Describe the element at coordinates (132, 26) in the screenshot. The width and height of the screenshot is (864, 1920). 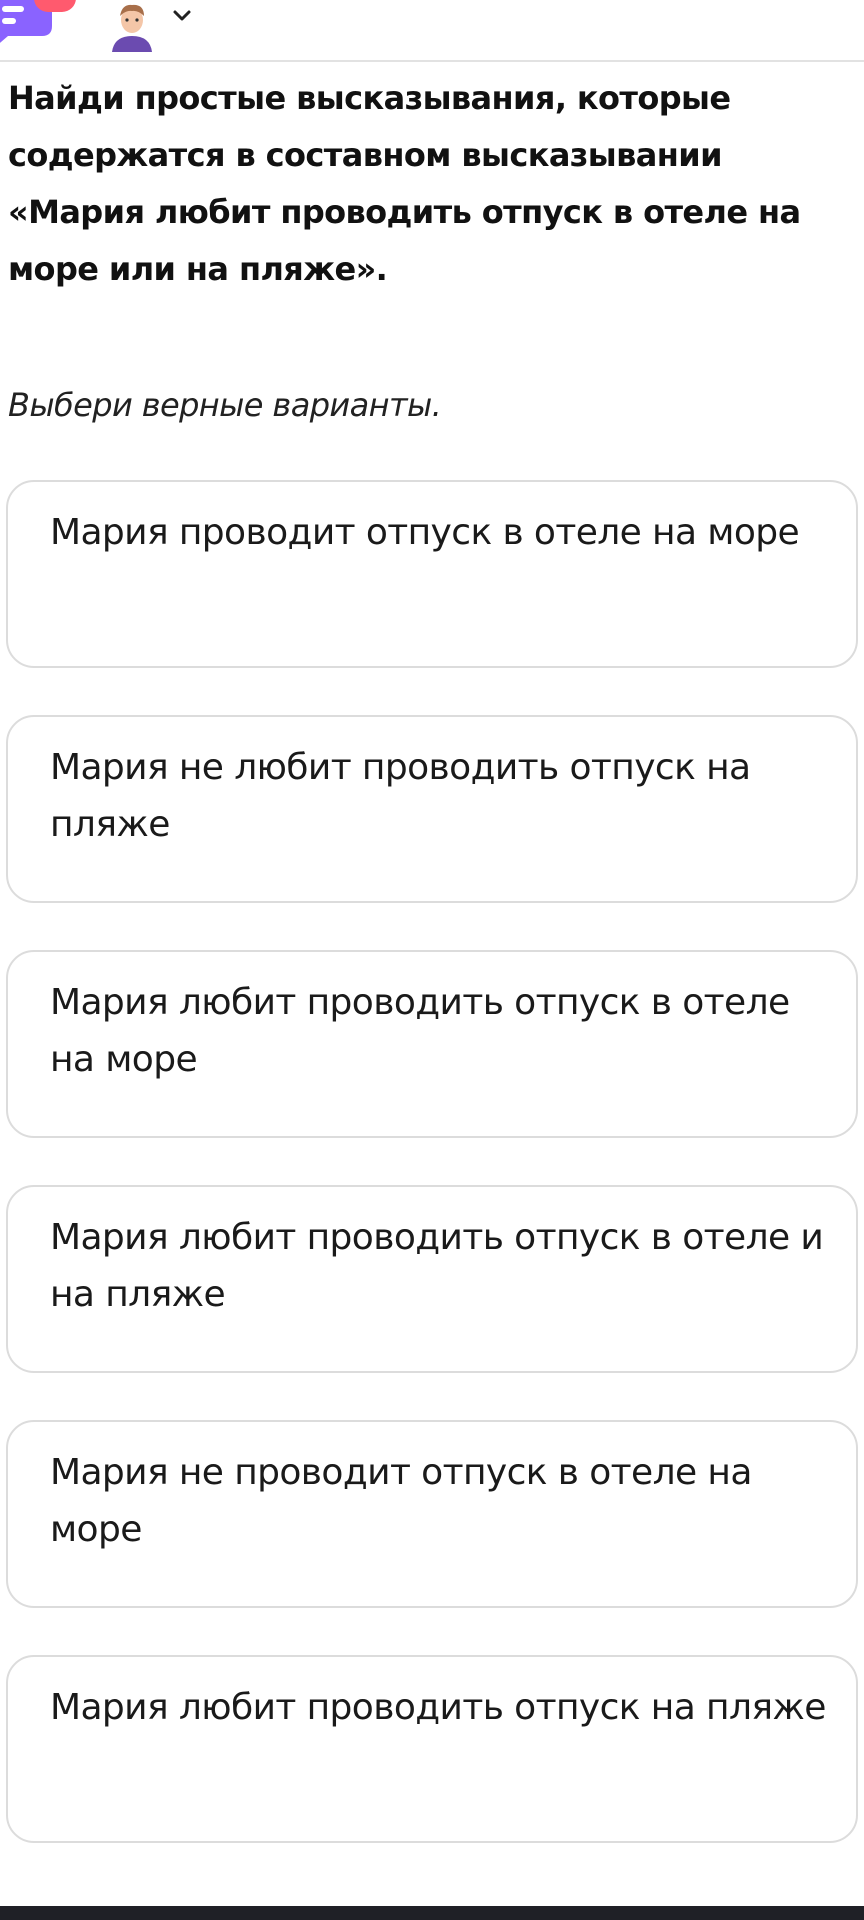
I see `avatar-icon` at that location.